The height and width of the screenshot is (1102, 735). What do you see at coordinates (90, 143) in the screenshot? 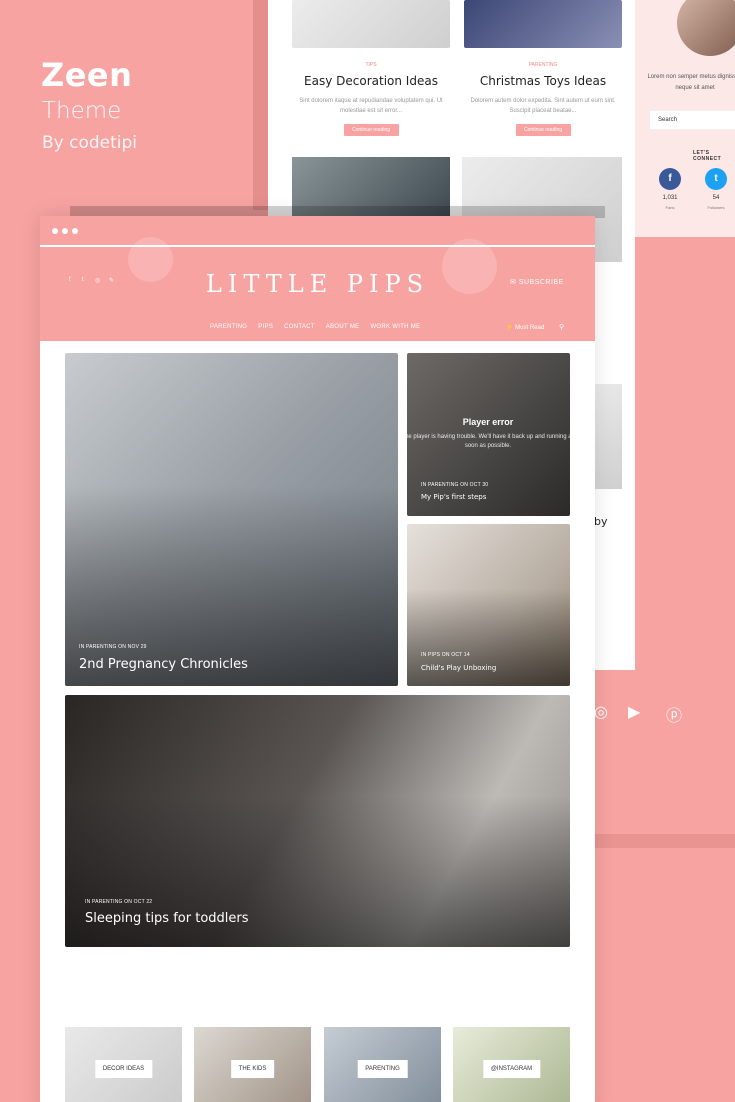
I see `brand-byline: By codetipi` at bounding box center [90, 143].